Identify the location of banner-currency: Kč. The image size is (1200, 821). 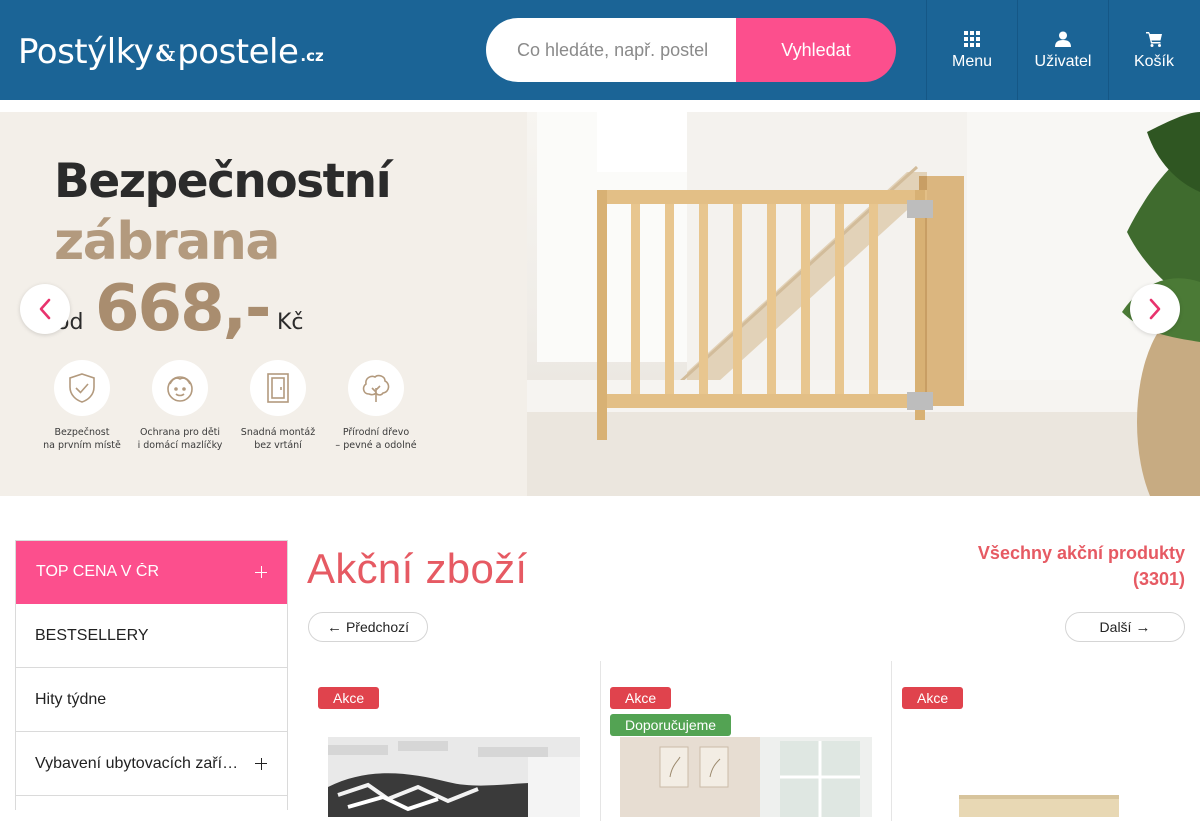
(290, 322).